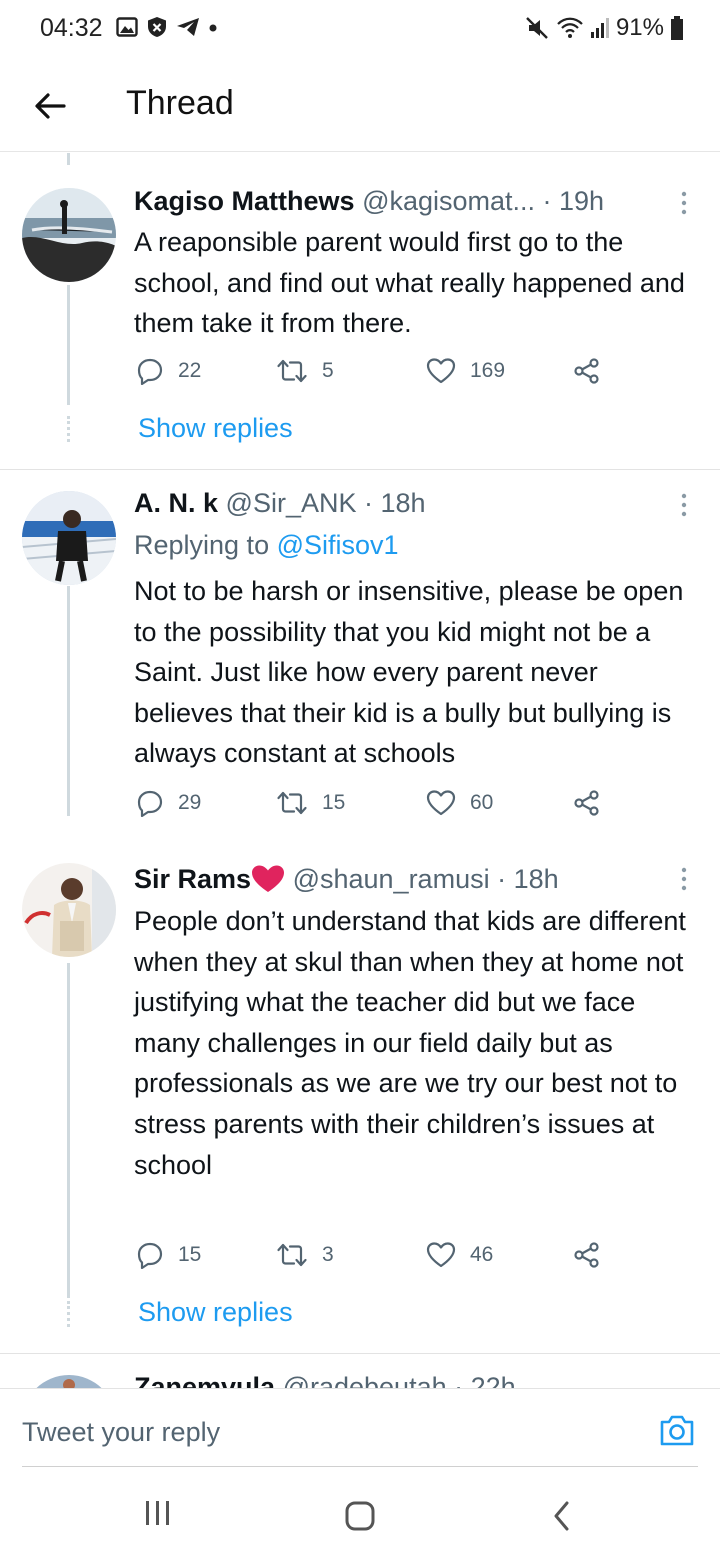  What do you see at coordinates (71, 28) in the screenshot?
I see `status-time: 04:32` at bounding box center [71, 28].